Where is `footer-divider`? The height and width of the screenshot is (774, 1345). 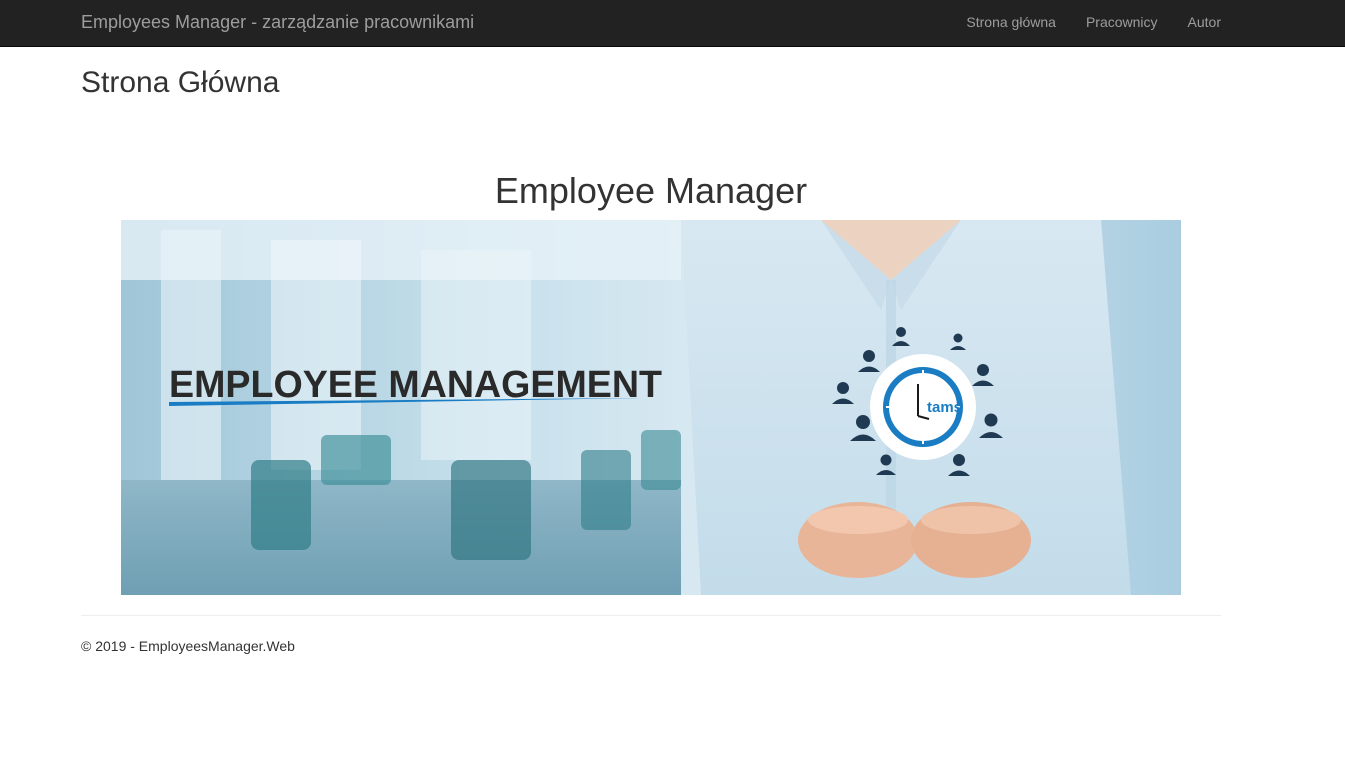
footer-divider is located at coordinates (651, 615).